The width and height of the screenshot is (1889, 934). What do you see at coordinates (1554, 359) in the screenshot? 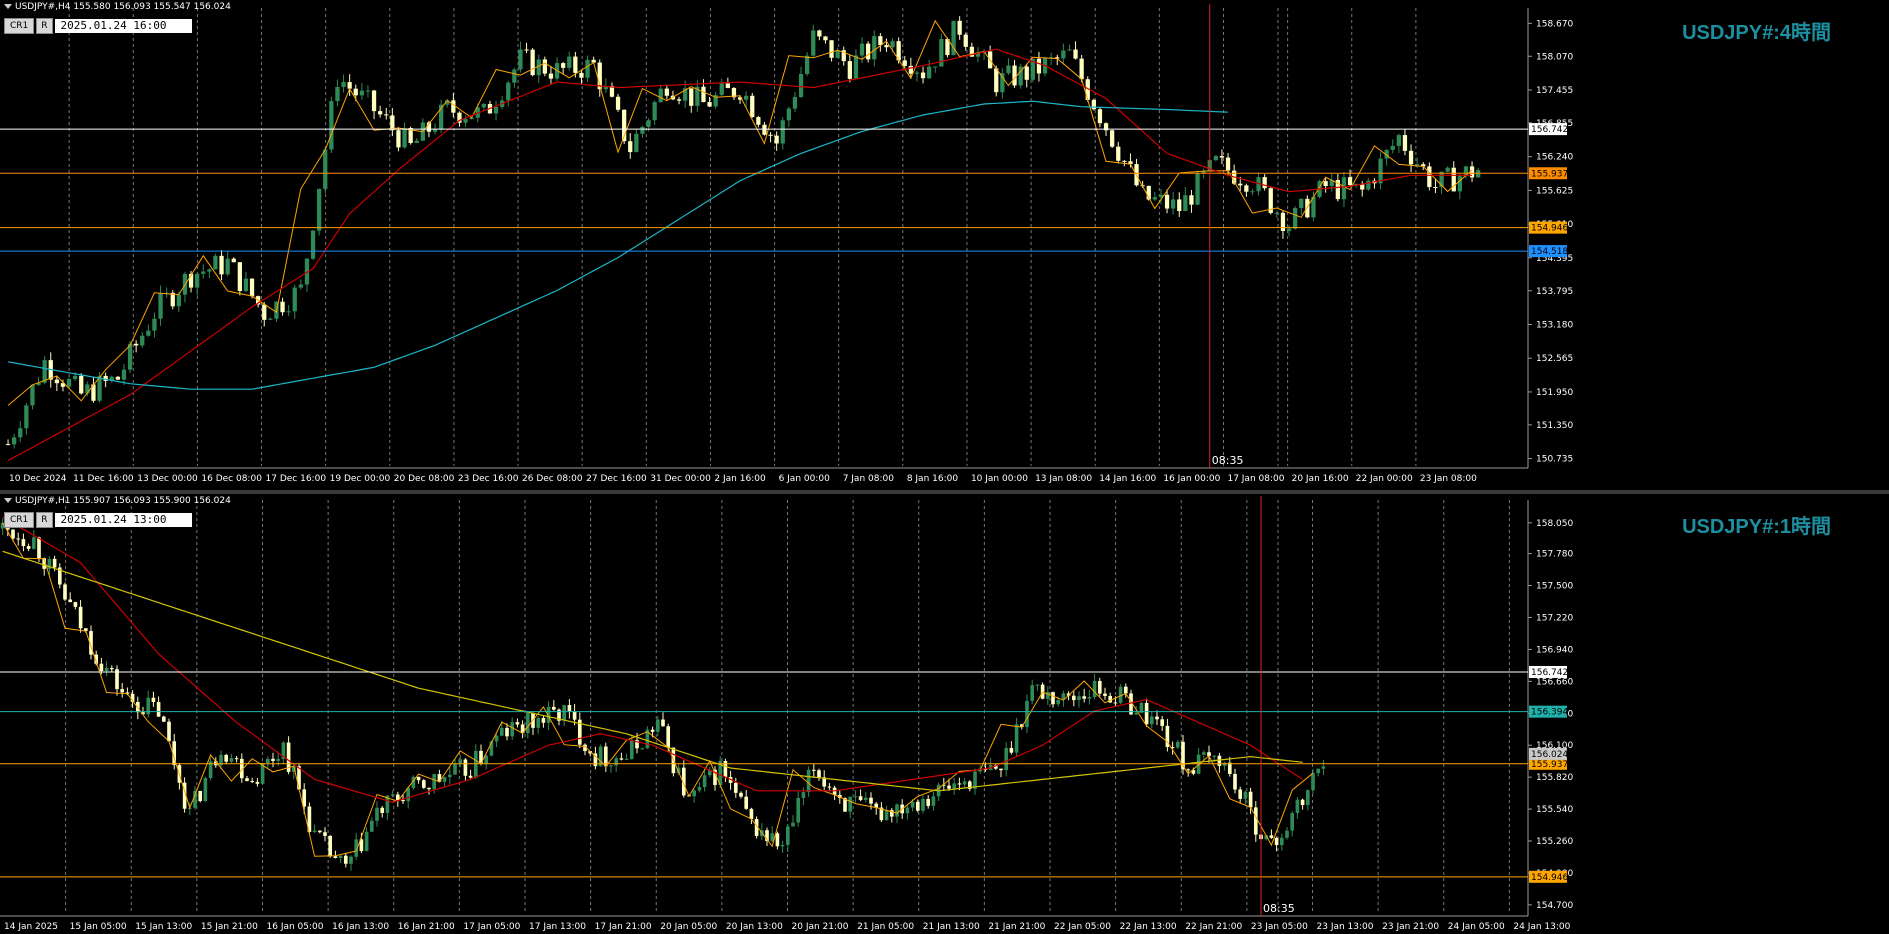
I see `price-tick-label: 152.565` at bounding box center [1554, 359].